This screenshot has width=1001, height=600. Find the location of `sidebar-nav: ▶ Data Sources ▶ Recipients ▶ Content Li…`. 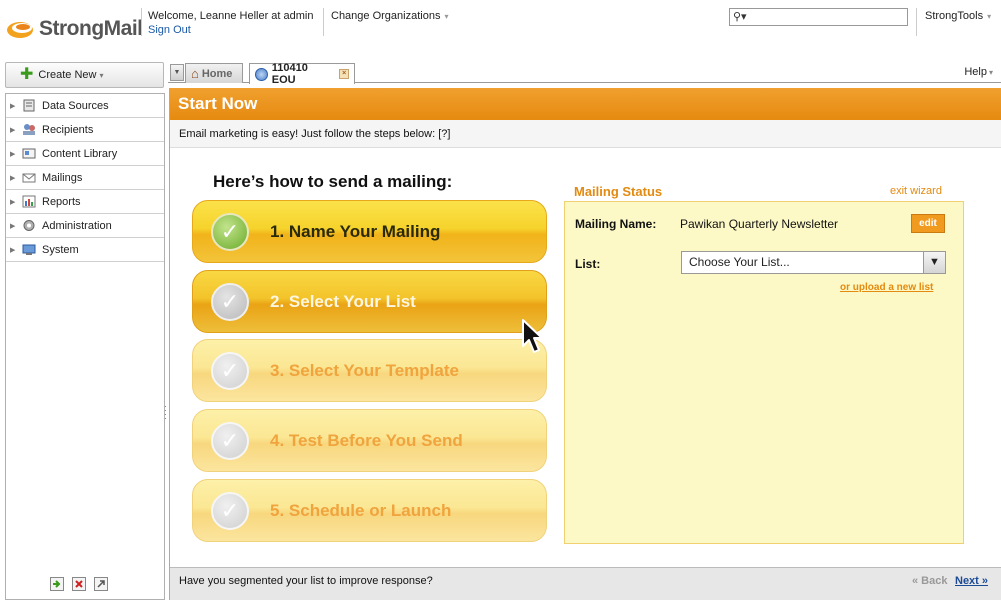

sidebar-nav: ▶ Data Sources ▶ Recipients ▶ Content Li… is located at coordinates (85, 346).